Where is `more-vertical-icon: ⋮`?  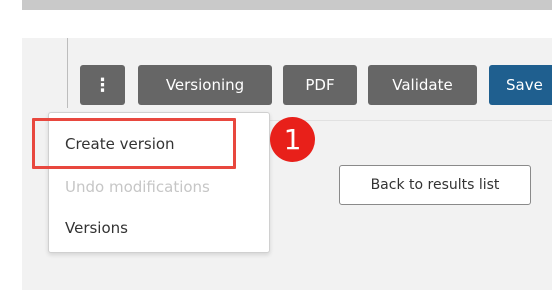
more-vertical-icon: ⋮ is located at coordinates (102, 85).